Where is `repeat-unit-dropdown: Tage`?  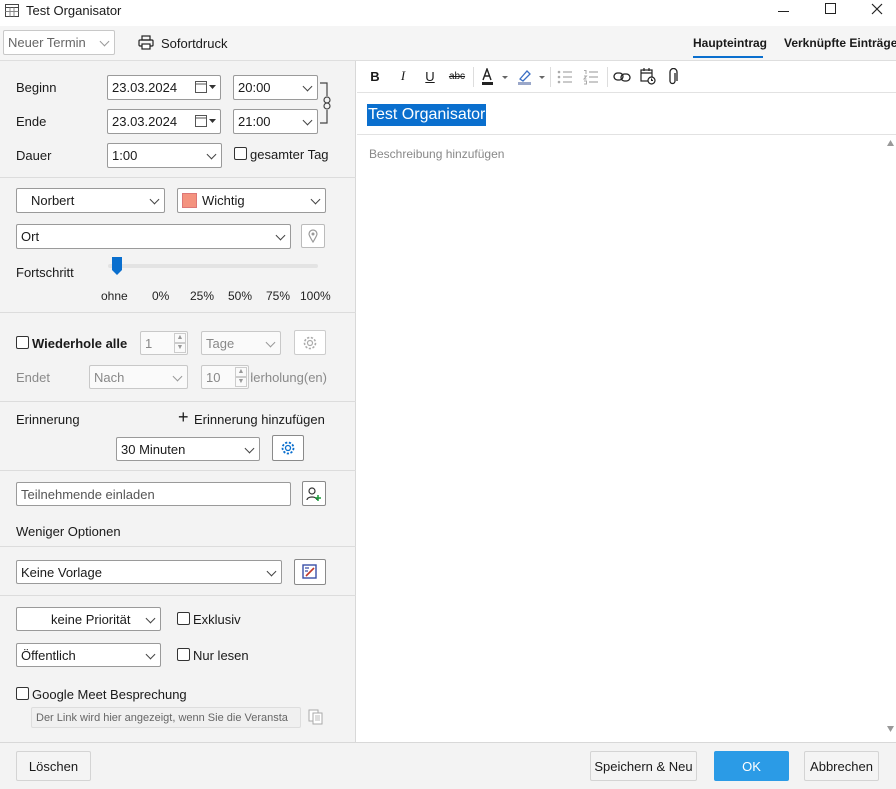 repeat-unit-dropdown: Tage is located at coordinates (241, 343).